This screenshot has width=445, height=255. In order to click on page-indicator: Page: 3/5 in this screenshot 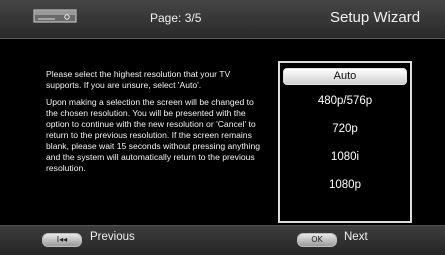, I will do `click(176, 18)`.